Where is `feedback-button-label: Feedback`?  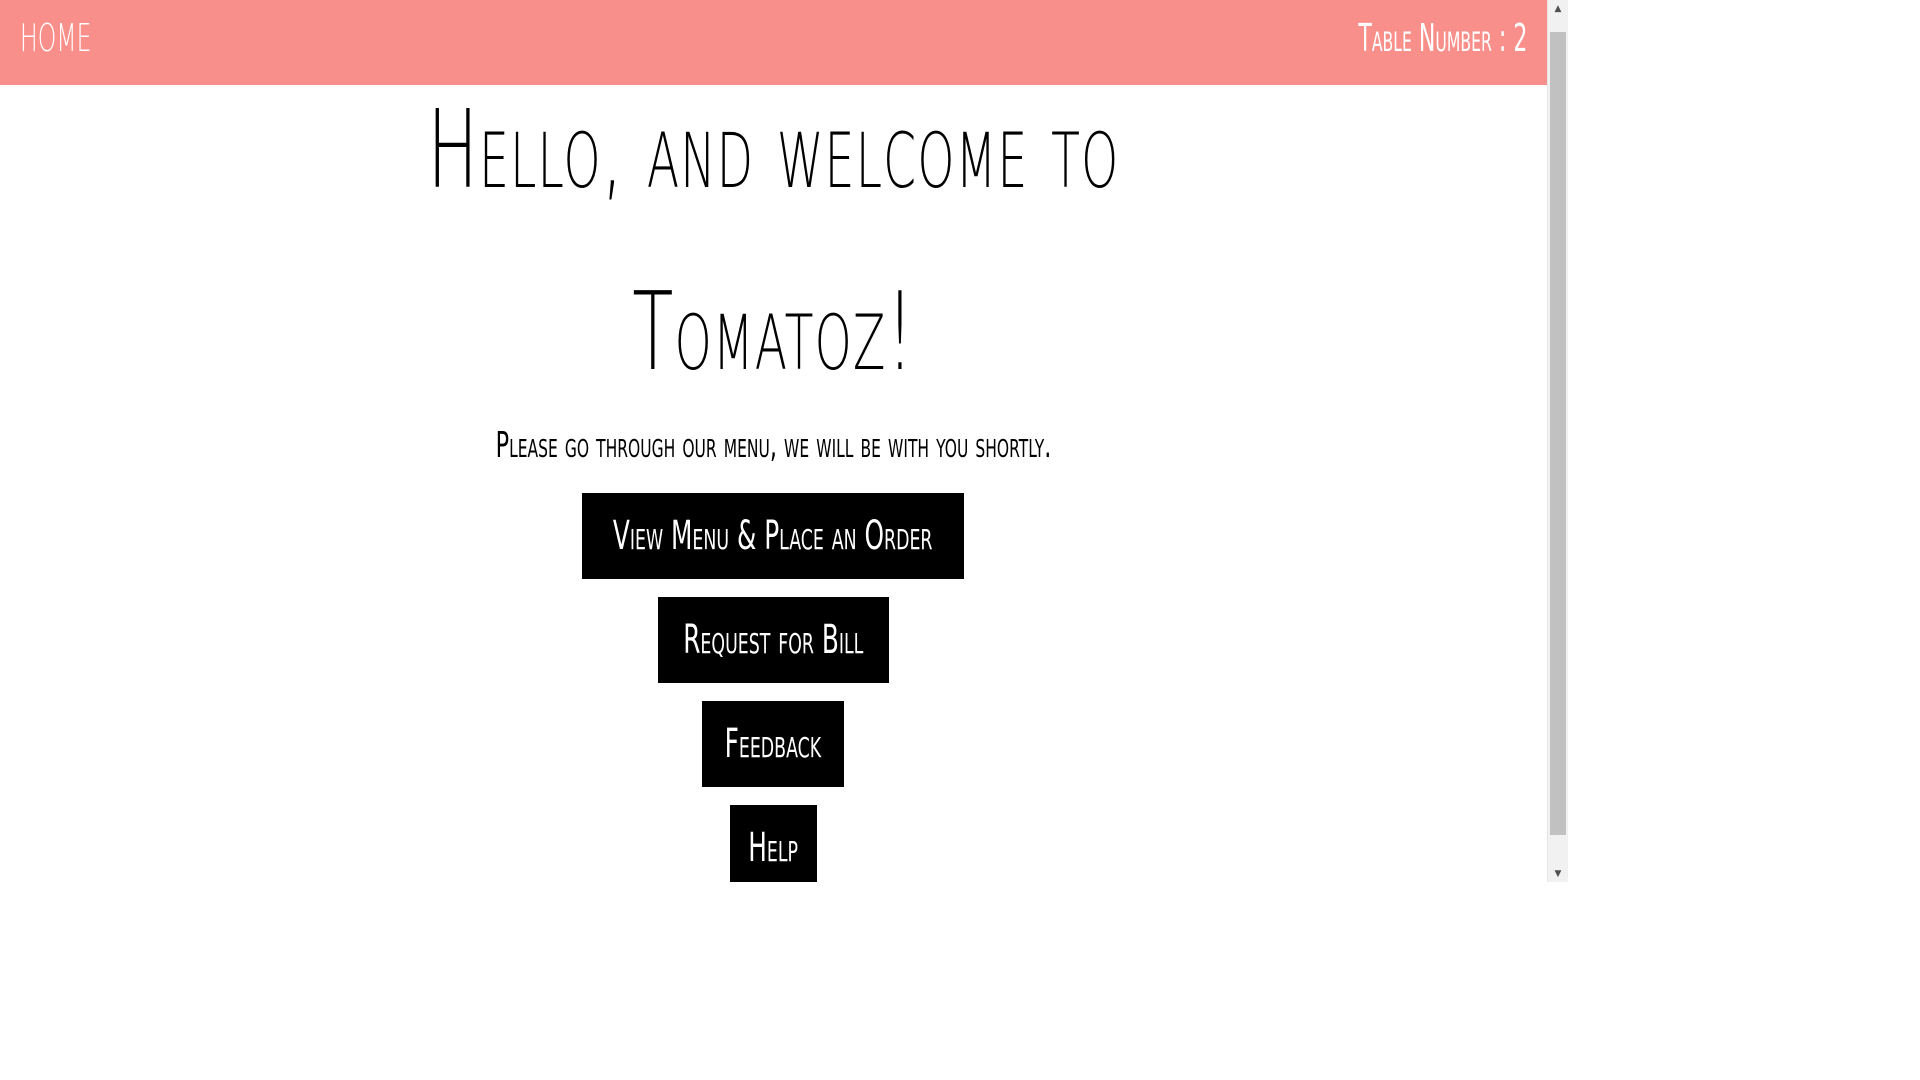 feedback-button-label: Feedback is located at coordinates (773, 744).